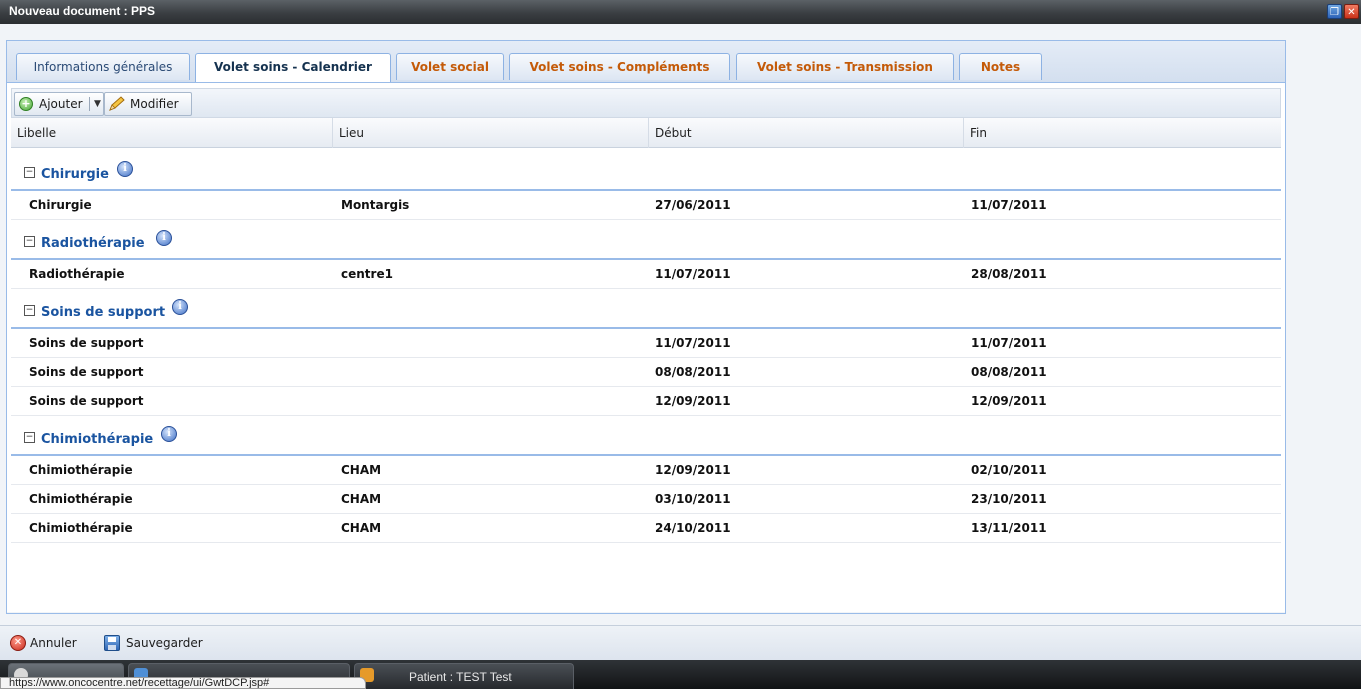 This screenshot has width=1361, height=689. What do you see at coordinates (293, 67) in the screenshot?
I see `tab-1: Volet soins - Calendrier` at bounding box center [293, 67].